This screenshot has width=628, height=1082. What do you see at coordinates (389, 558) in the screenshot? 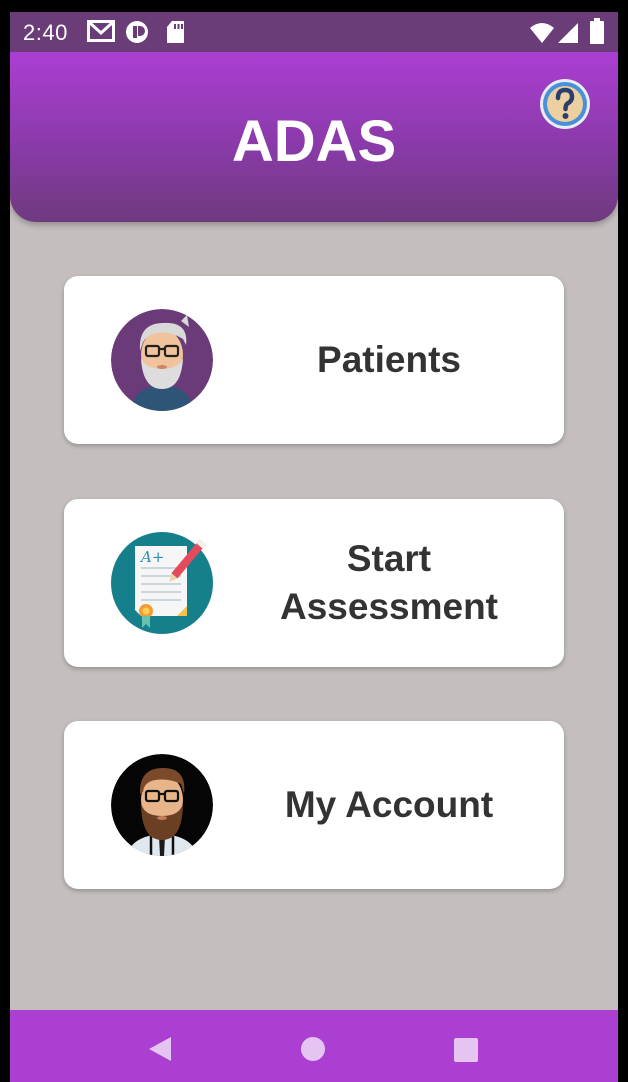
I see `start-assessment-label-line1: Start` at bounding box center [389, 558].